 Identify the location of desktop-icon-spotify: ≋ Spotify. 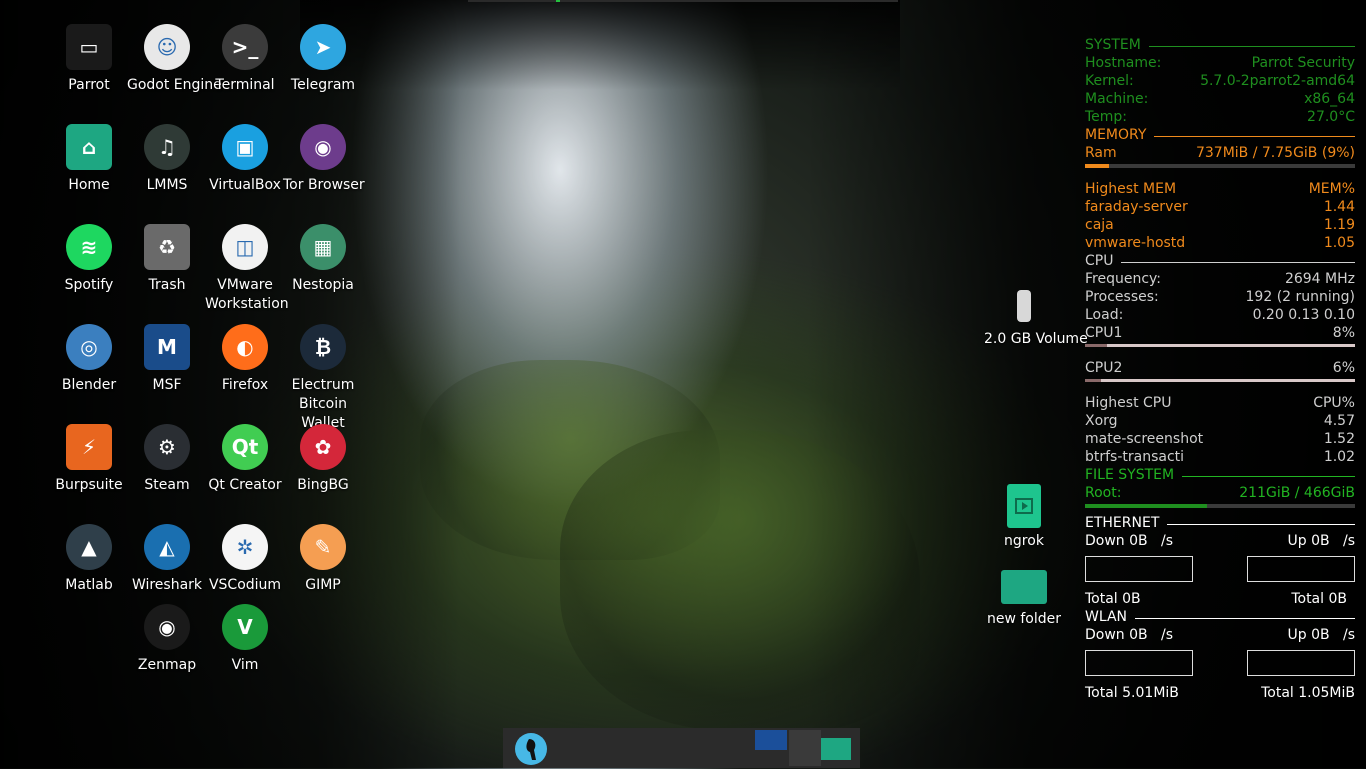
(89, 259).